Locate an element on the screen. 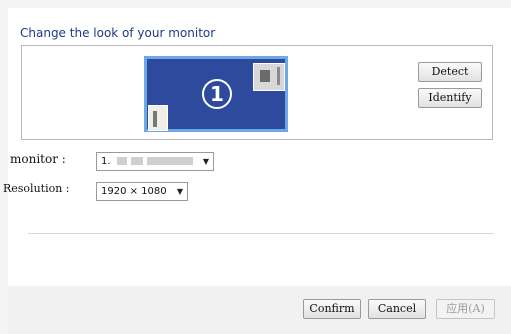 The image size is (511, 334). document-thumbnail-icon is located at coordinates (158, 118).